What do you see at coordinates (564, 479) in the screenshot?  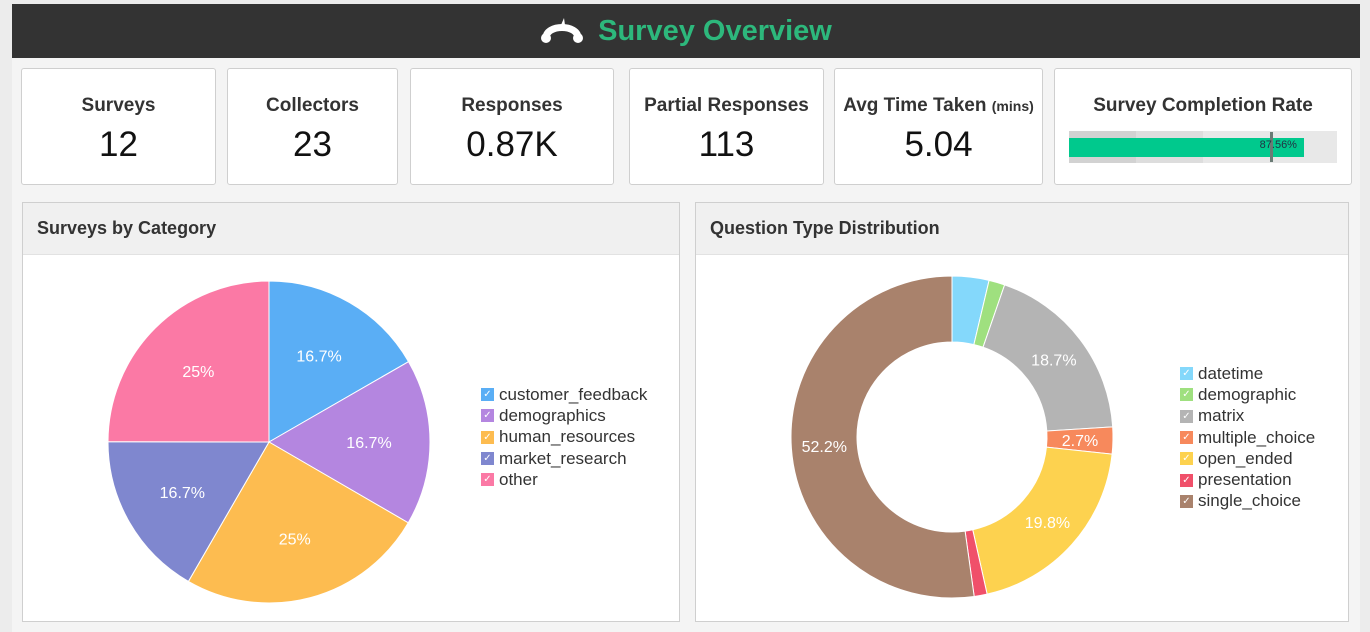 I see `legend-item-other: ✓ other` at bounding box center [564, 479].